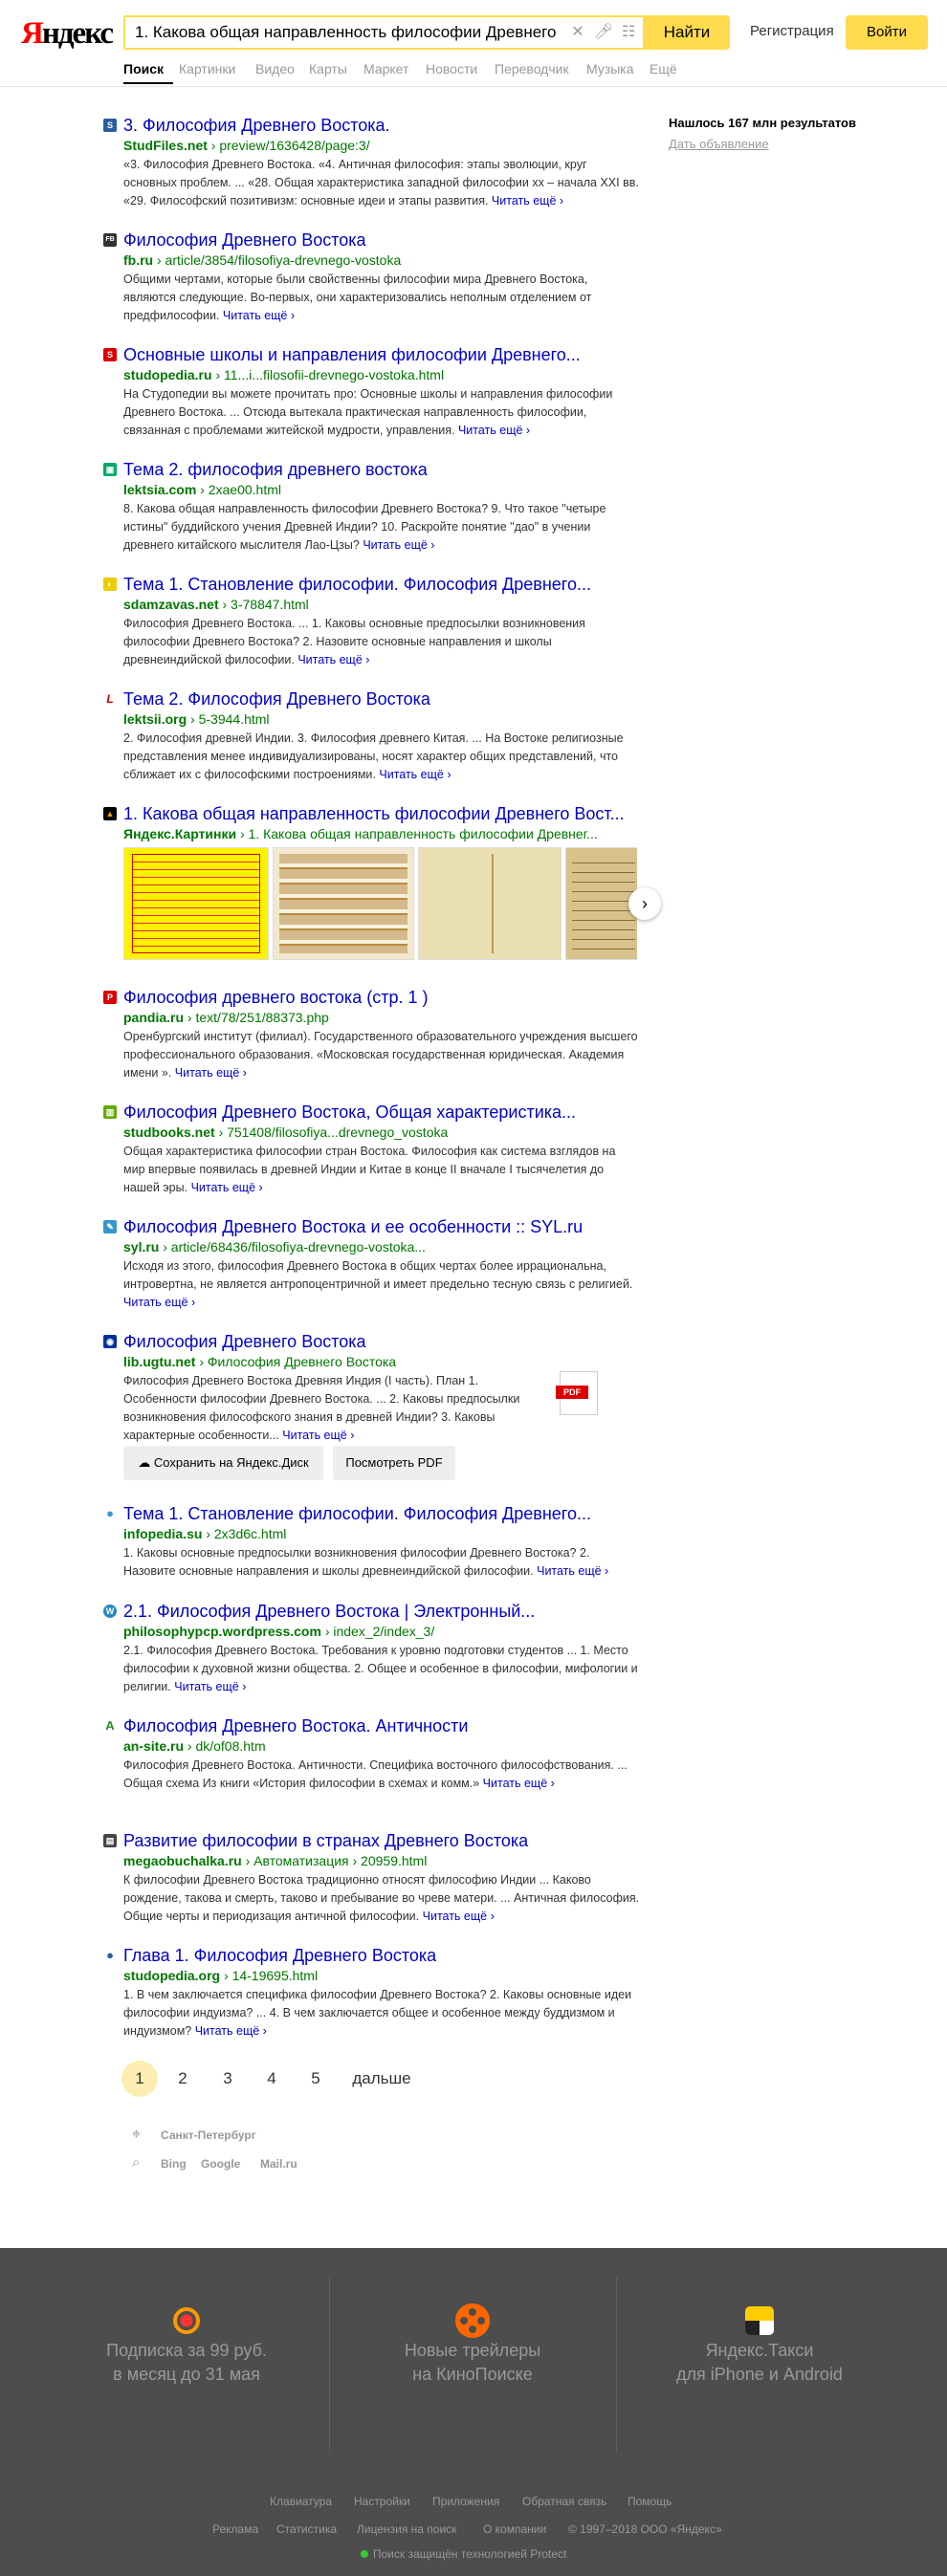 Image resolution: width=947 pixels, height=2576 pixels. What do you see at coordinates (153, 1018) in the screenshot?
I see `result-url: pandia.ru` at bounding box center [153, 1018].